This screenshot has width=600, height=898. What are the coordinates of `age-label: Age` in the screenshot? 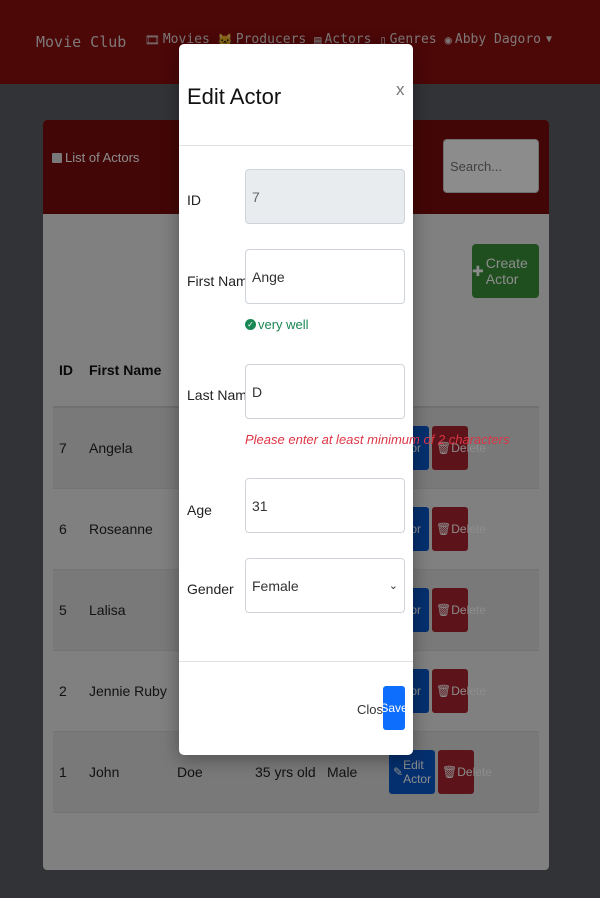 It's located at (199, 510).